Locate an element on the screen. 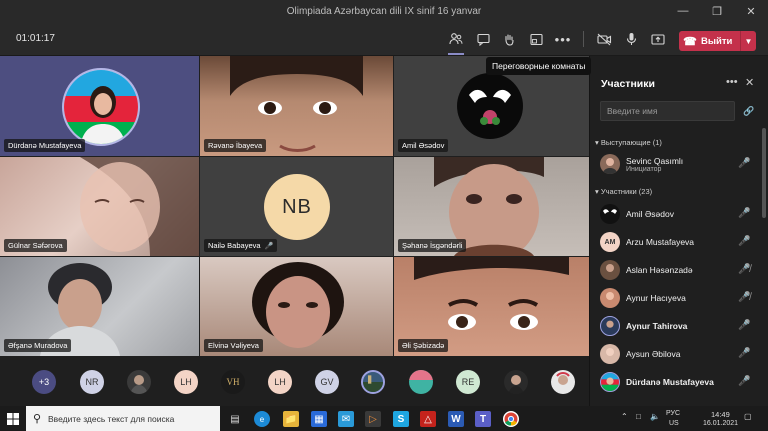 This screenshot has height=431, width=768. video-tile: Əli Şəbizadə is located at coordinates (491, 306).